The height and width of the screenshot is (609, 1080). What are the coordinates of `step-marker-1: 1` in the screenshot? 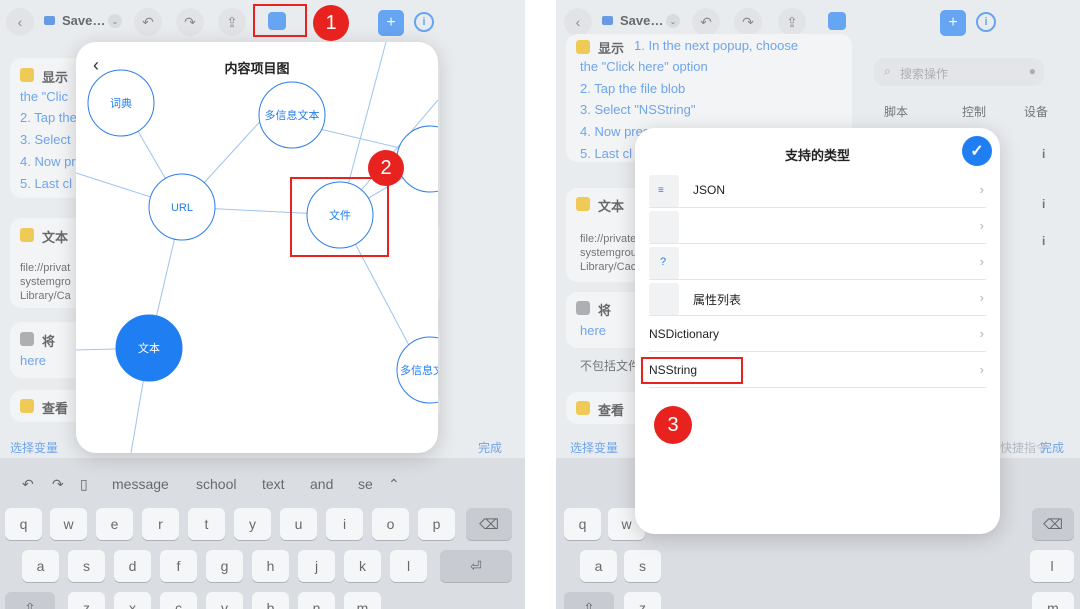 It's located at (331, 23).